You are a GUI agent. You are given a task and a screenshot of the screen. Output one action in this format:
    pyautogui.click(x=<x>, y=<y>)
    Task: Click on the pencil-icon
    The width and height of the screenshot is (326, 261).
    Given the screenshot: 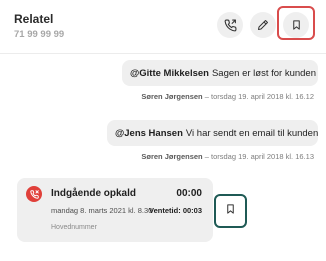 What is the action you would take?
    pyautogui.click(x=263, y=25)
    